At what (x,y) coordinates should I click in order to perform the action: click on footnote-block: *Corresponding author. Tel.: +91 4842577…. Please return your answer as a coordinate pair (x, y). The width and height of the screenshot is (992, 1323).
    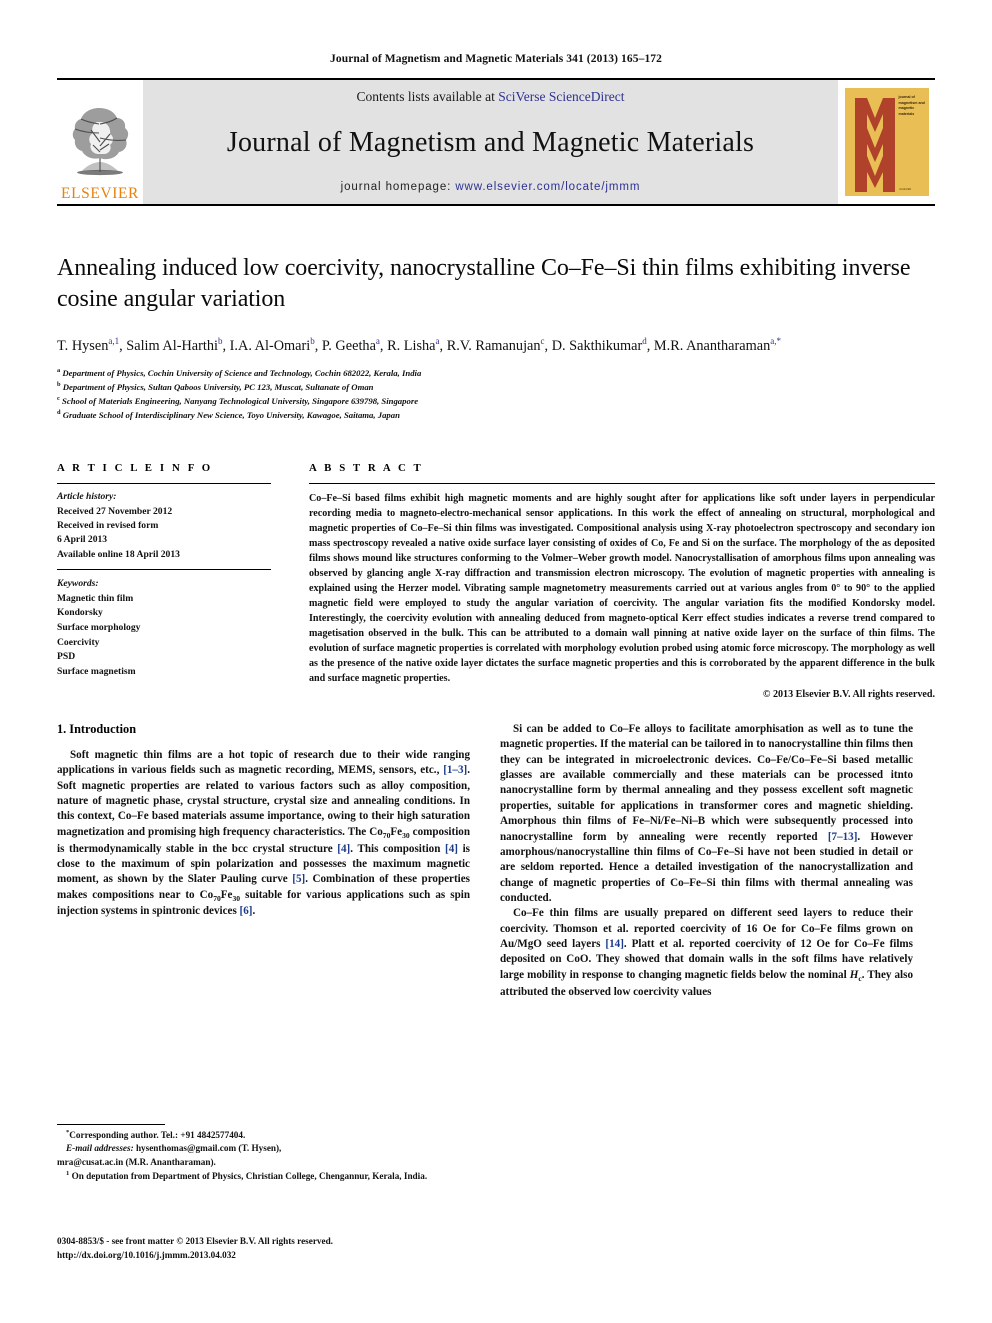
    Looking at the image, I should click on (263, 1154).